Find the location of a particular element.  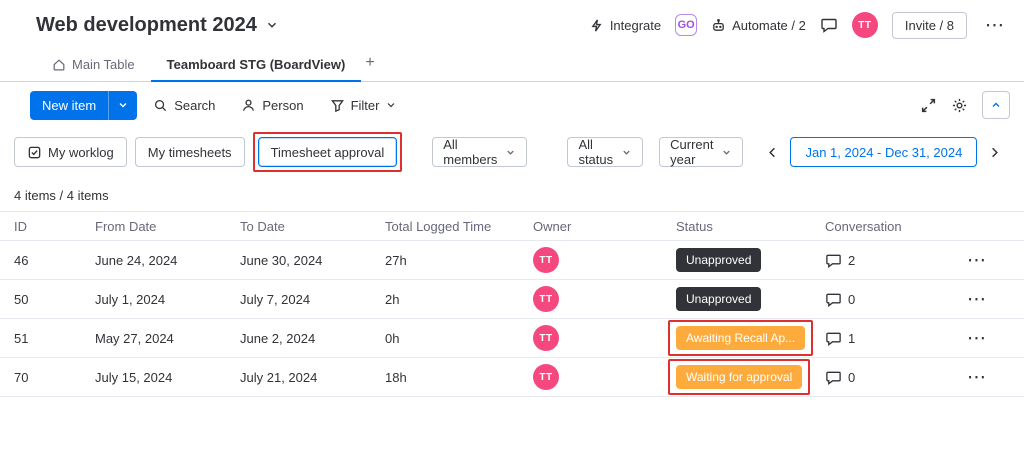

cell-conversation: 2 is located at coordinates (885, 260).